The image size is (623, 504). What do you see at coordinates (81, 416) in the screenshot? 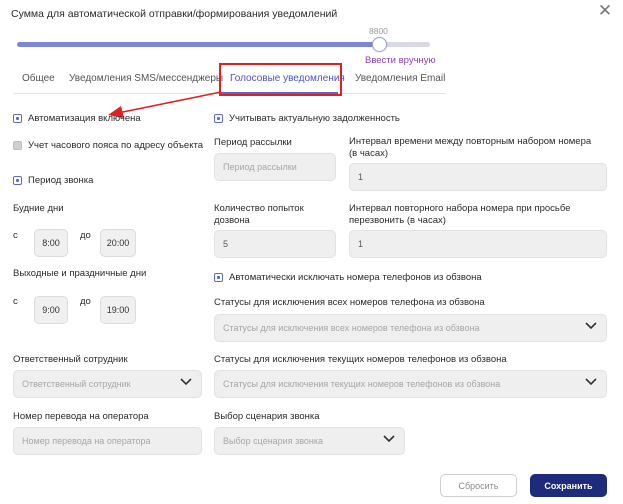
I see `transfer-number-label: Номер перевода на оператора` at bounding box center [81, 416].